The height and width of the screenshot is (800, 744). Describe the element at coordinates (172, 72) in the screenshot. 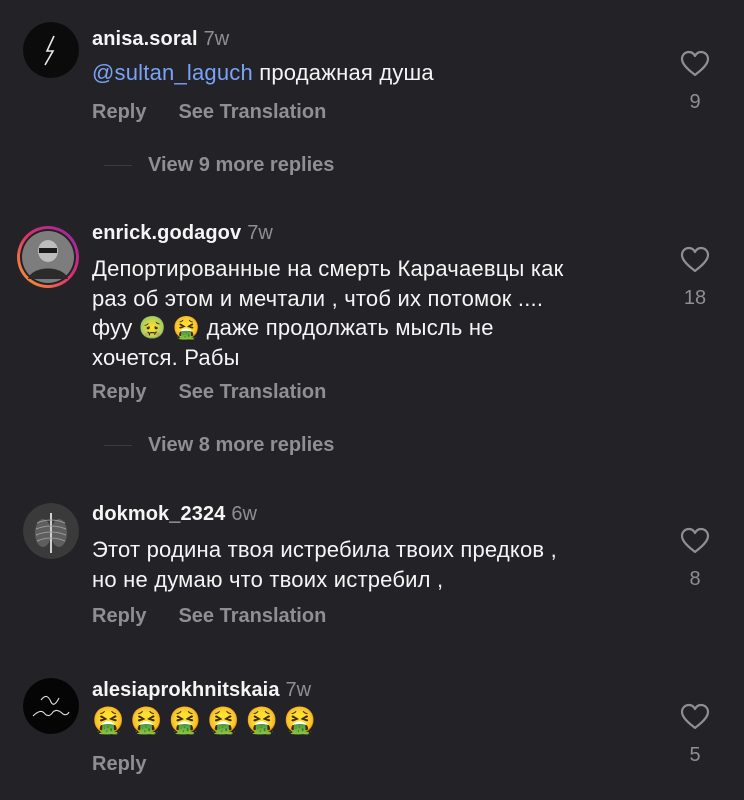

I see `mention-link: @sultan_laguch` at that location.